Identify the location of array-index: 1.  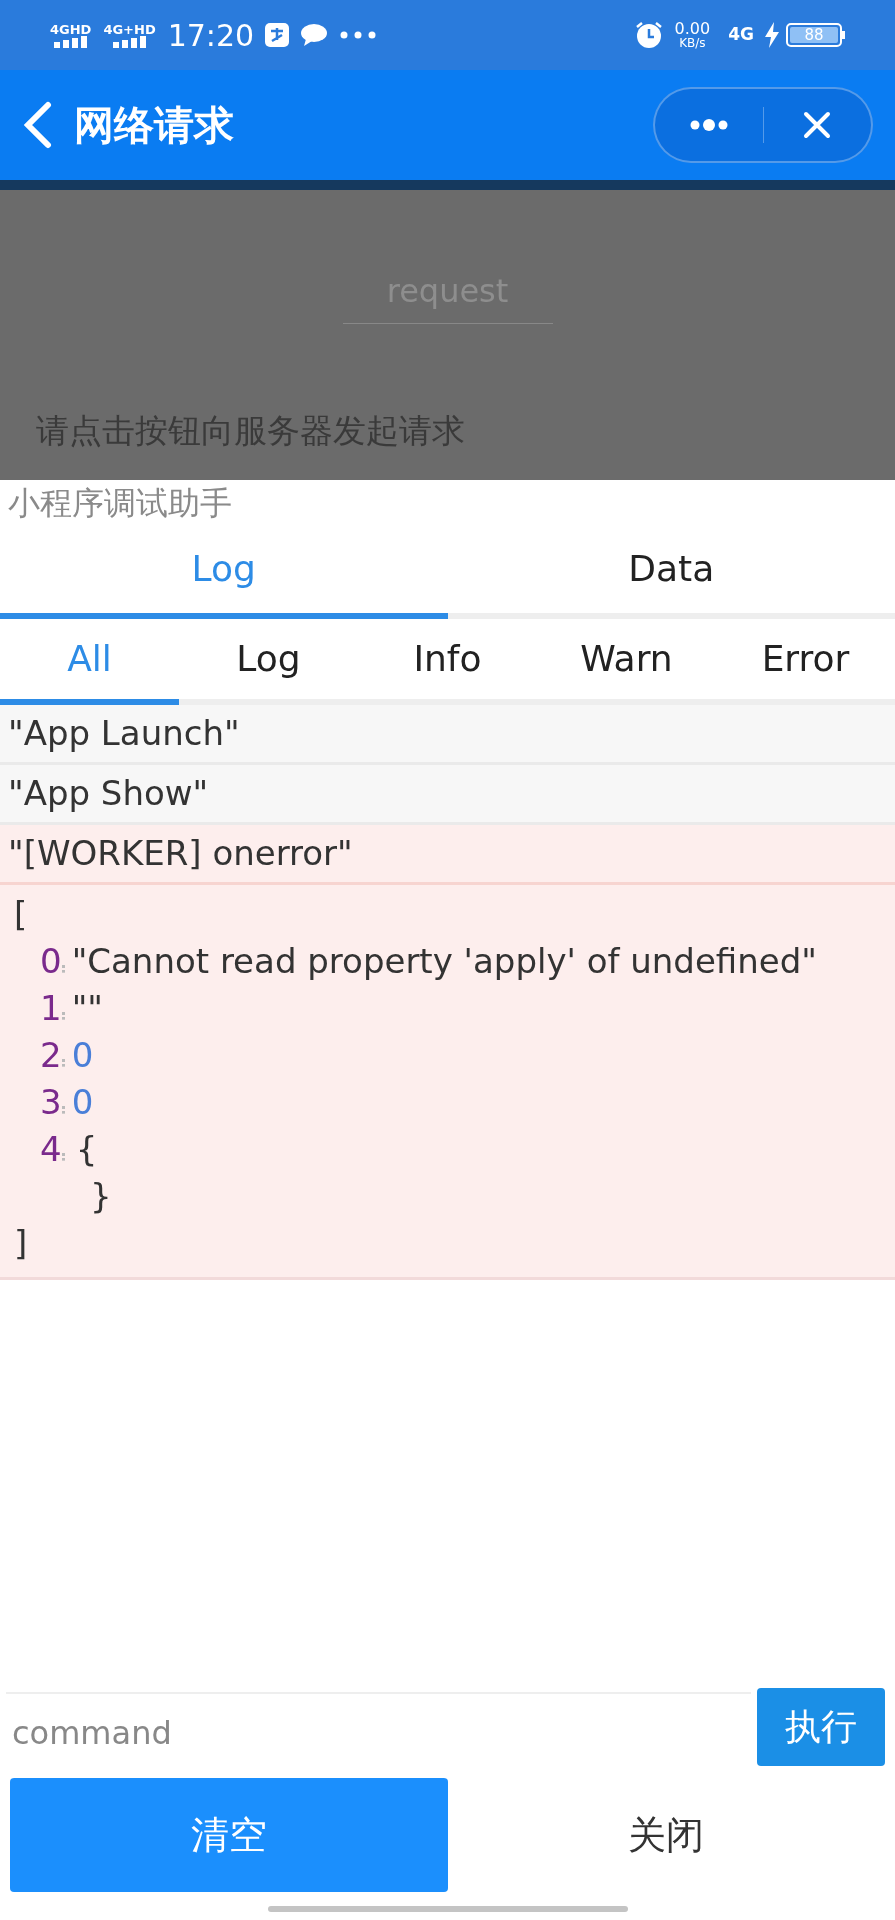
(51, 1008).